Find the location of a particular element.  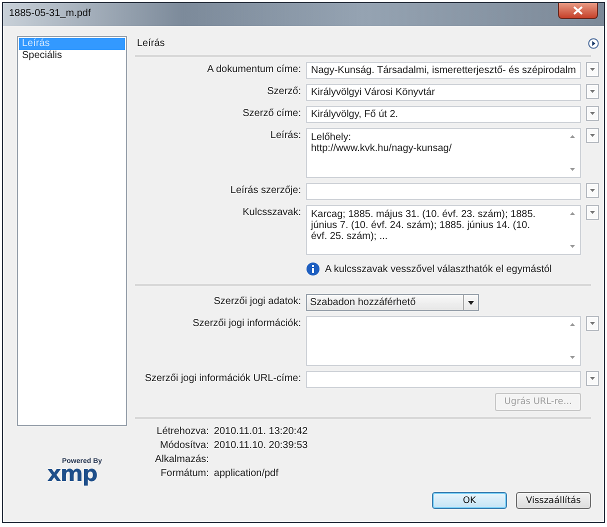

text-field: Királyvölgy, Fő út 2. is located at coordinates (443, 114).